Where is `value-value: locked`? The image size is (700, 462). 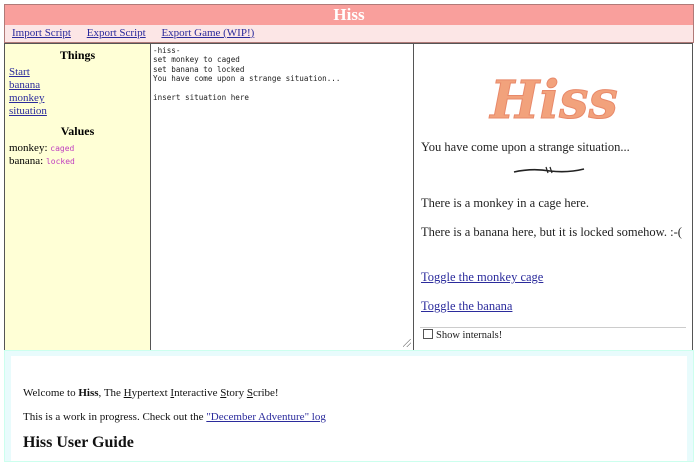
value-value: locked is located at coordinates (60, 161).